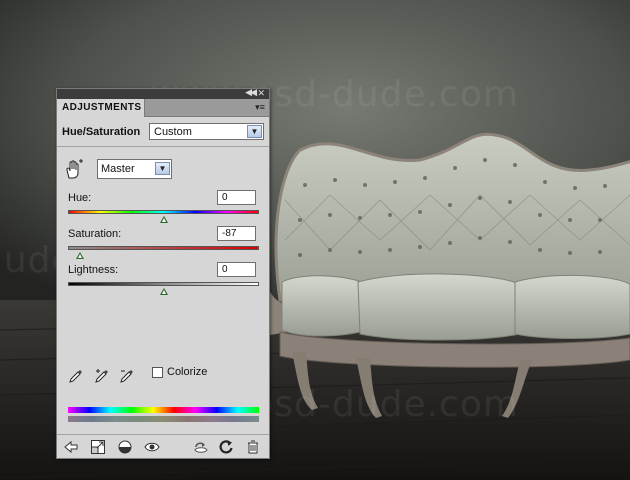  Describe the element at coordinates (187, 372) in the screenshot. I see `colorize-label: Colorize` at that location.